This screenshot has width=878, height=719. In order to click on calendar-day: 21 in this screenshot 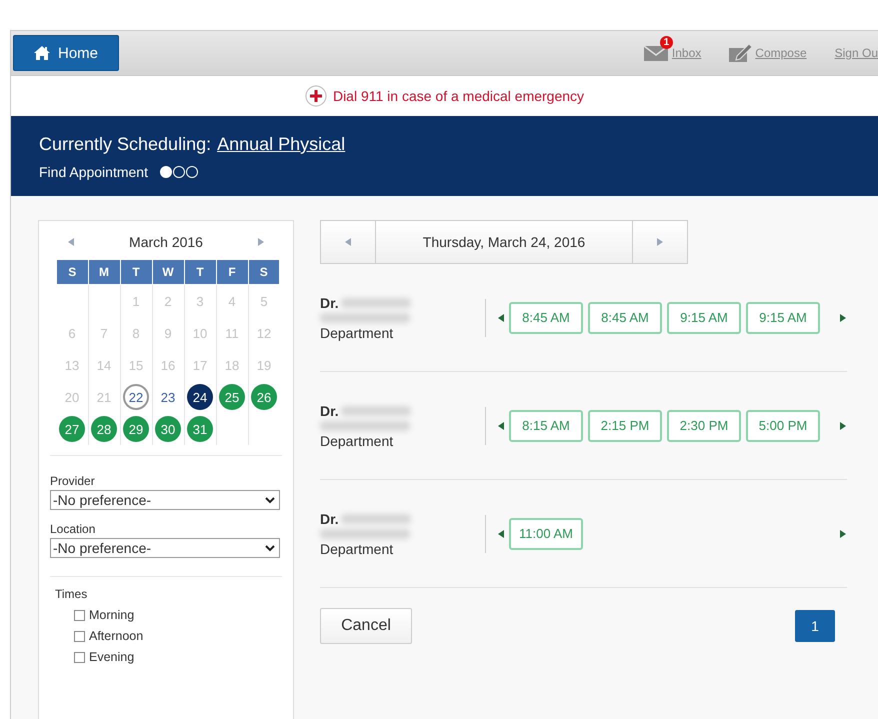, I will do `click(104, 397)`.